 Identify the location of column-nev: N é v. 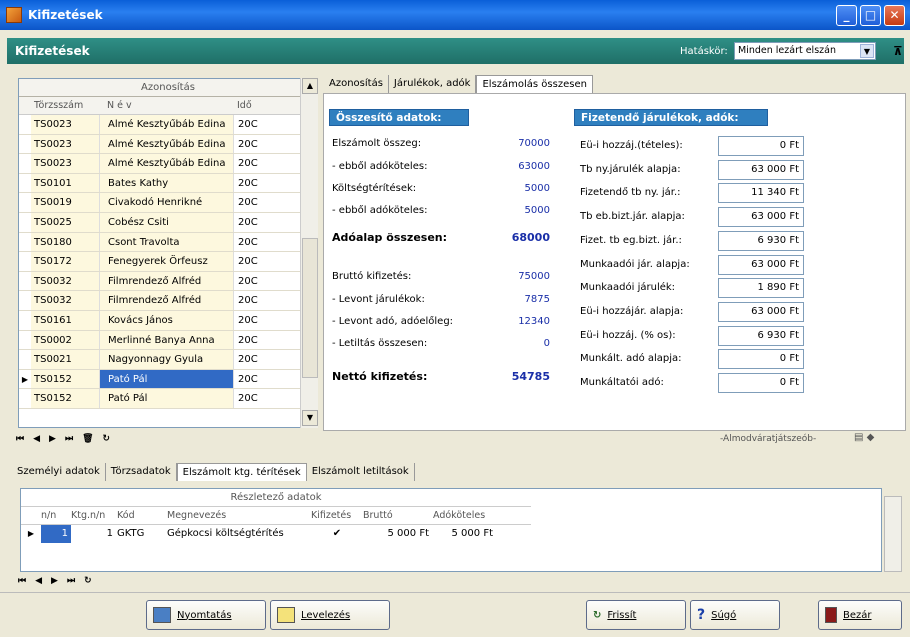
(166, 105).